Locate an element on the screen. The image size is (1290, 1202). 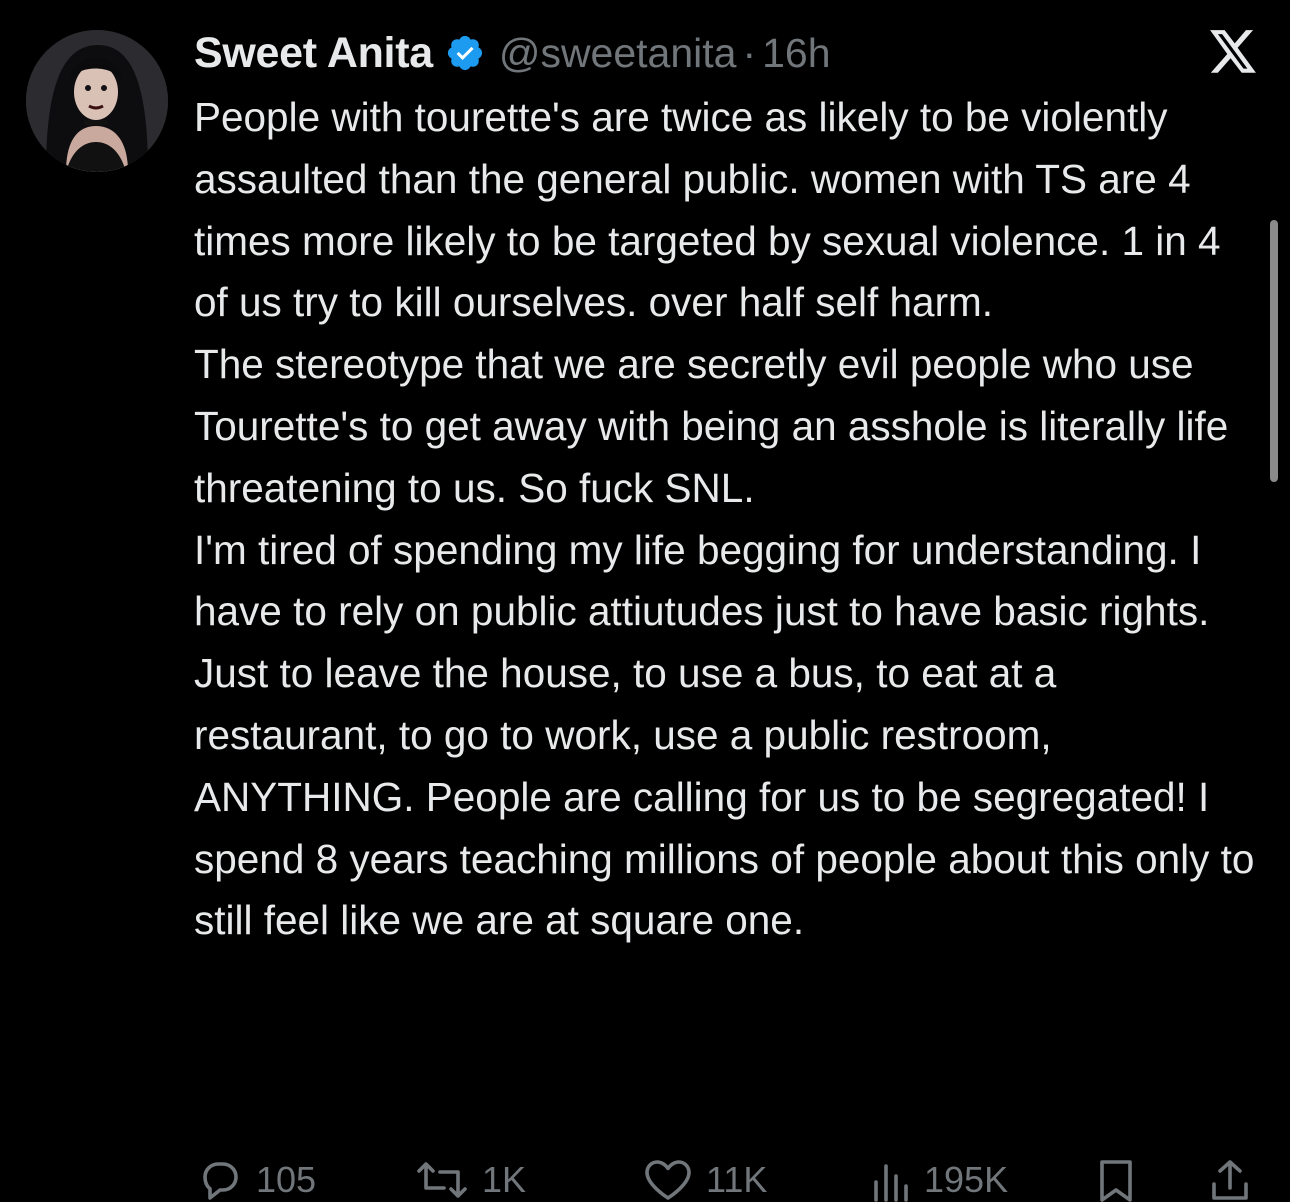
bookmark-button is located at coordinates (1116, 1180).